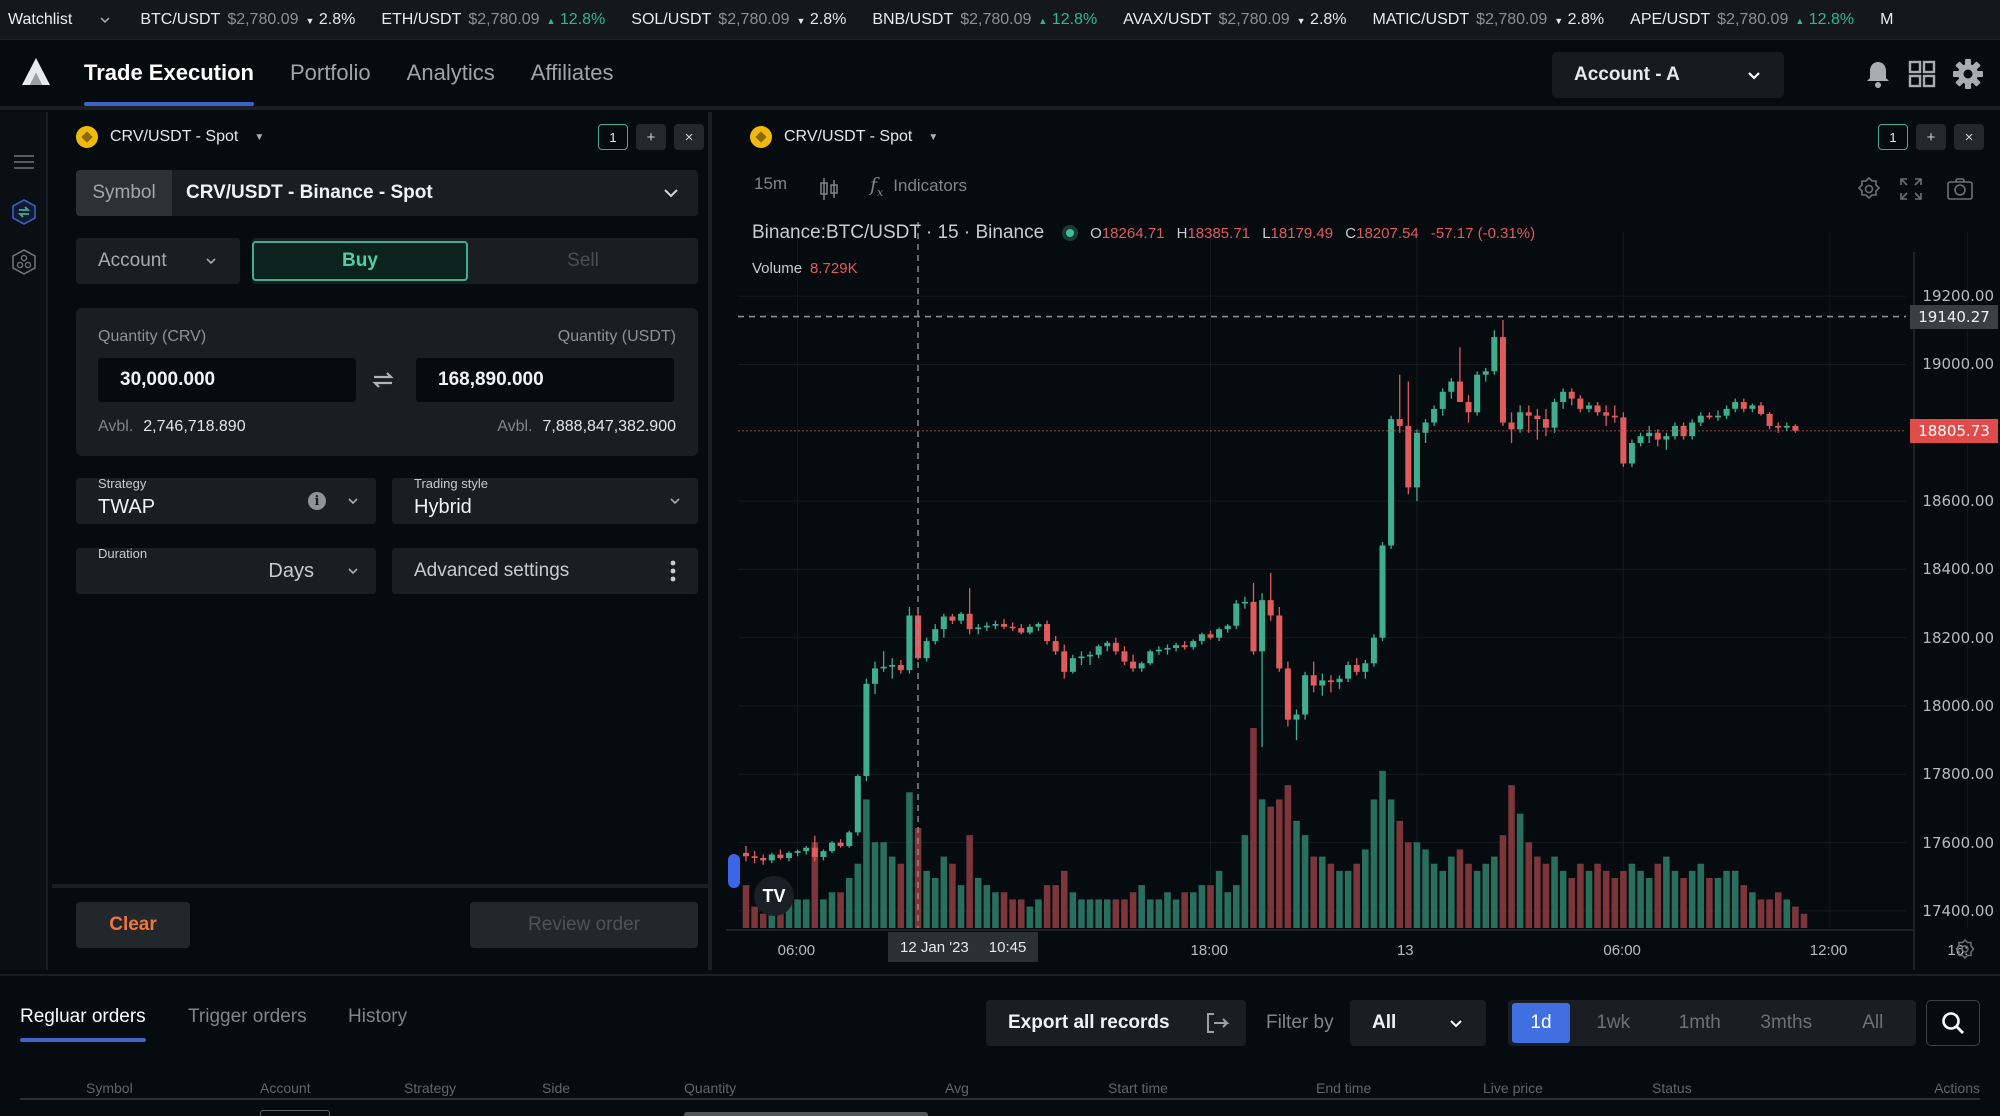  Describe the element at coordinates (545, 571) in the screenshot. I see `advanced-settings-button: Advanced settings` at that location.